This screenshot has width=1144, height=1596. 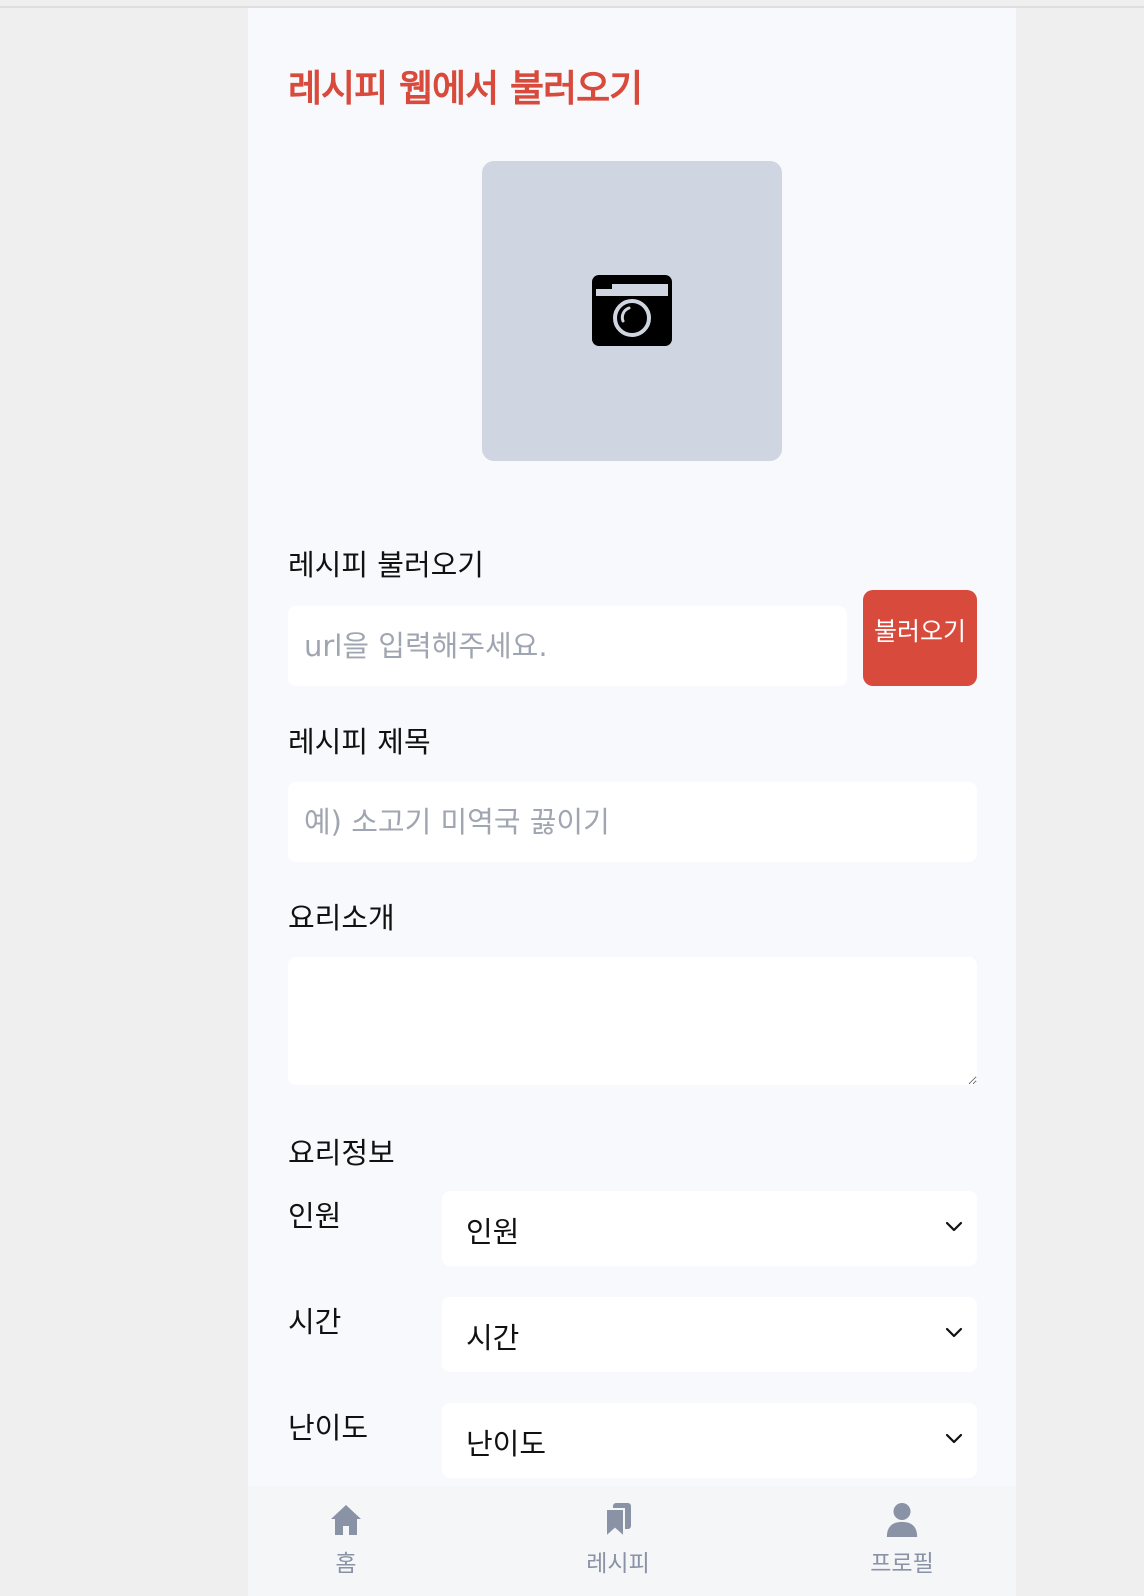 I want to click on info-section-label: 요리정보, so click(x=341, y=1153).